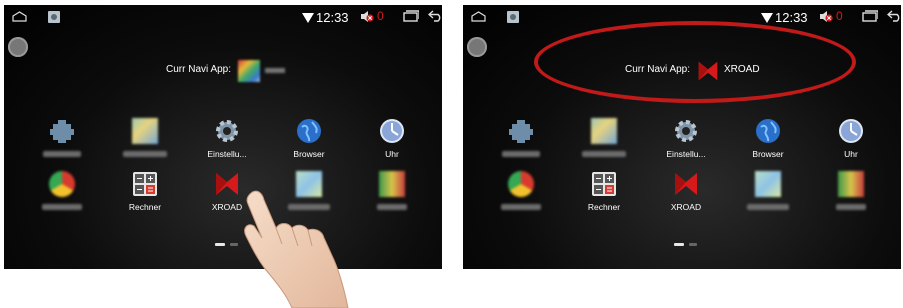 This screenshot has width=903, height=308. I want to click on current-navi-app: Curr Navi App:, so click(223, 71).